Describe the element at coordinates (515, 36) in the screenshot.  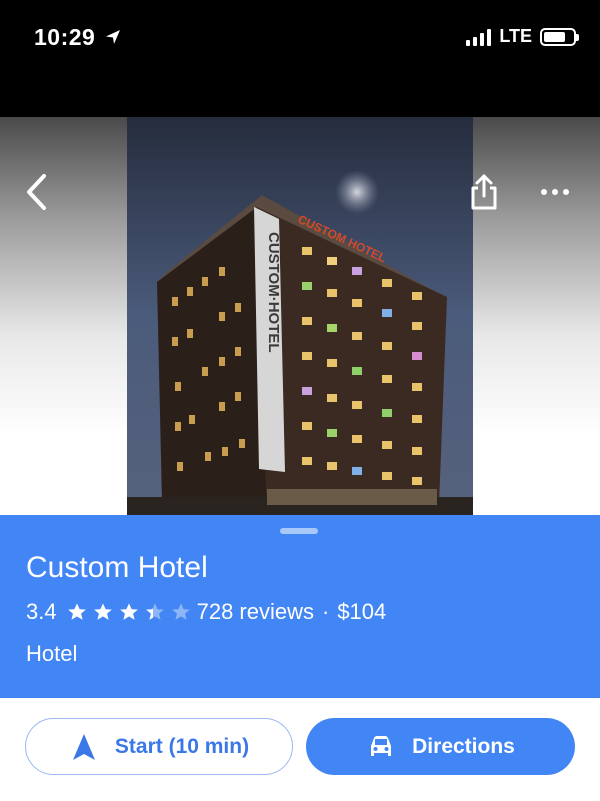
I see `network-label: LTE` at that location.